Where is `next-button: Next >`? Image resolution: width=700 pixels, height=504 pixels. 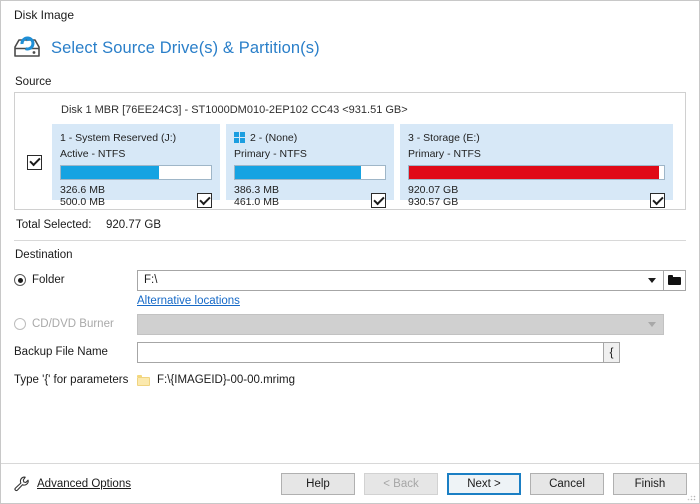
next-button: Next > is located at coordinates (484, 483).